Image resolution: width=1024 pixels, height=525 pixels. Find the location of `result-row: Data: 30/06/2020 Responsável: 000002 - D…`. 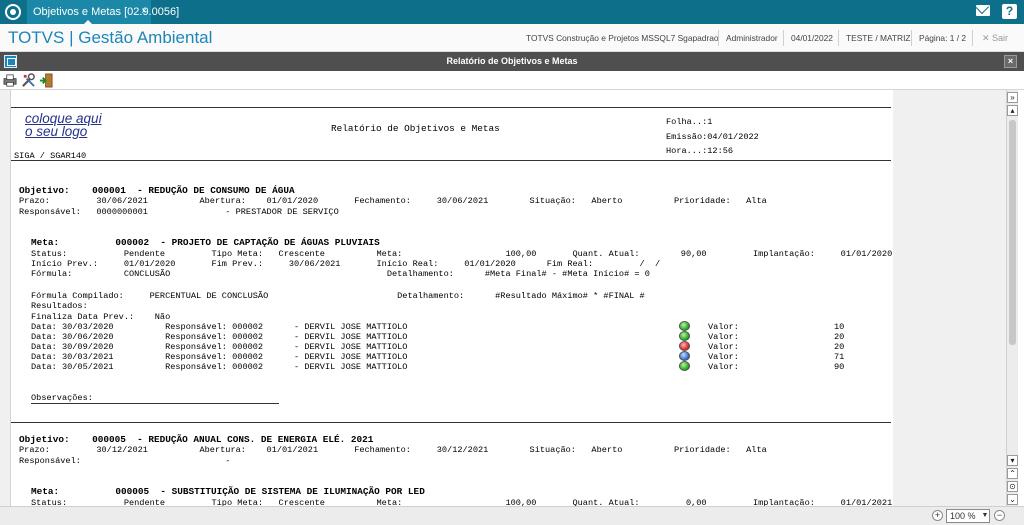

result-row: Data: 30/06/2020 Responsável: 000002 - D… is located at coordinates (219, 337).